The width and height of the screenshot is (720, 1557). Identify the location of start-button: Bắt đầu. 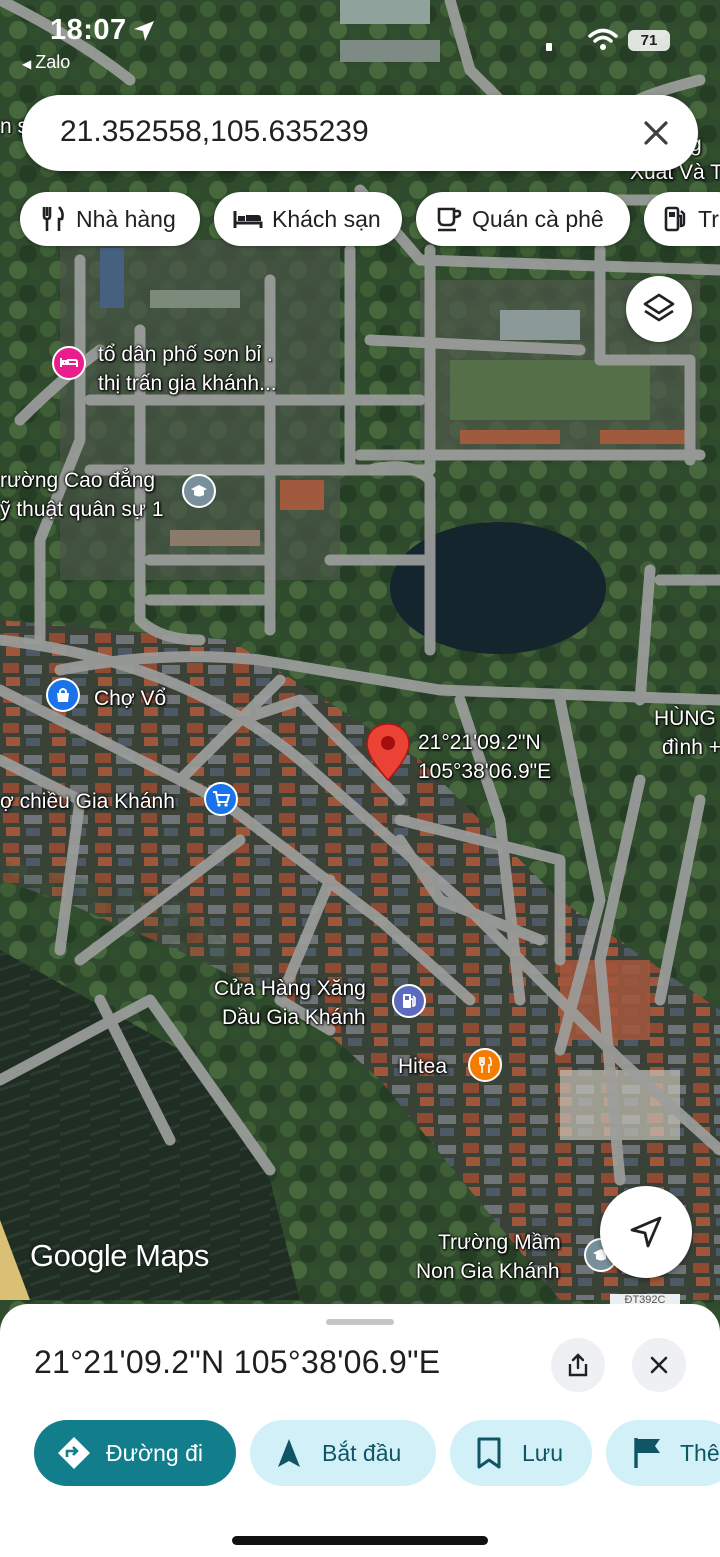
(343, 1453).